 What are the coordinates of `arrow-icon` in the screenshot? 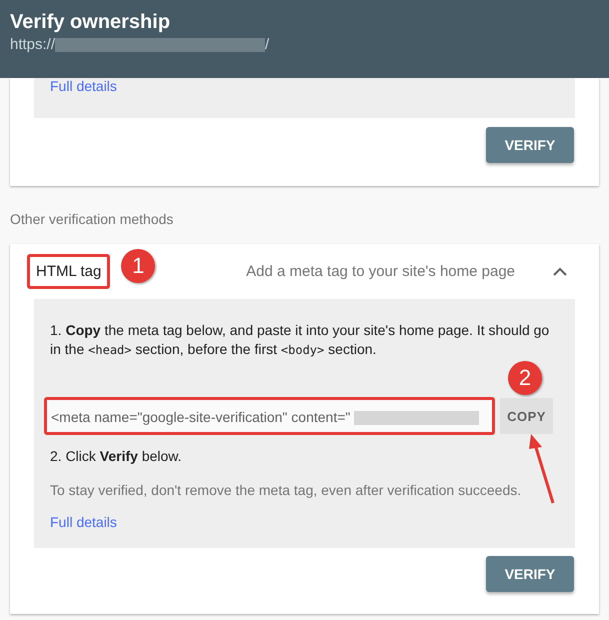 It's located at (541, 469).